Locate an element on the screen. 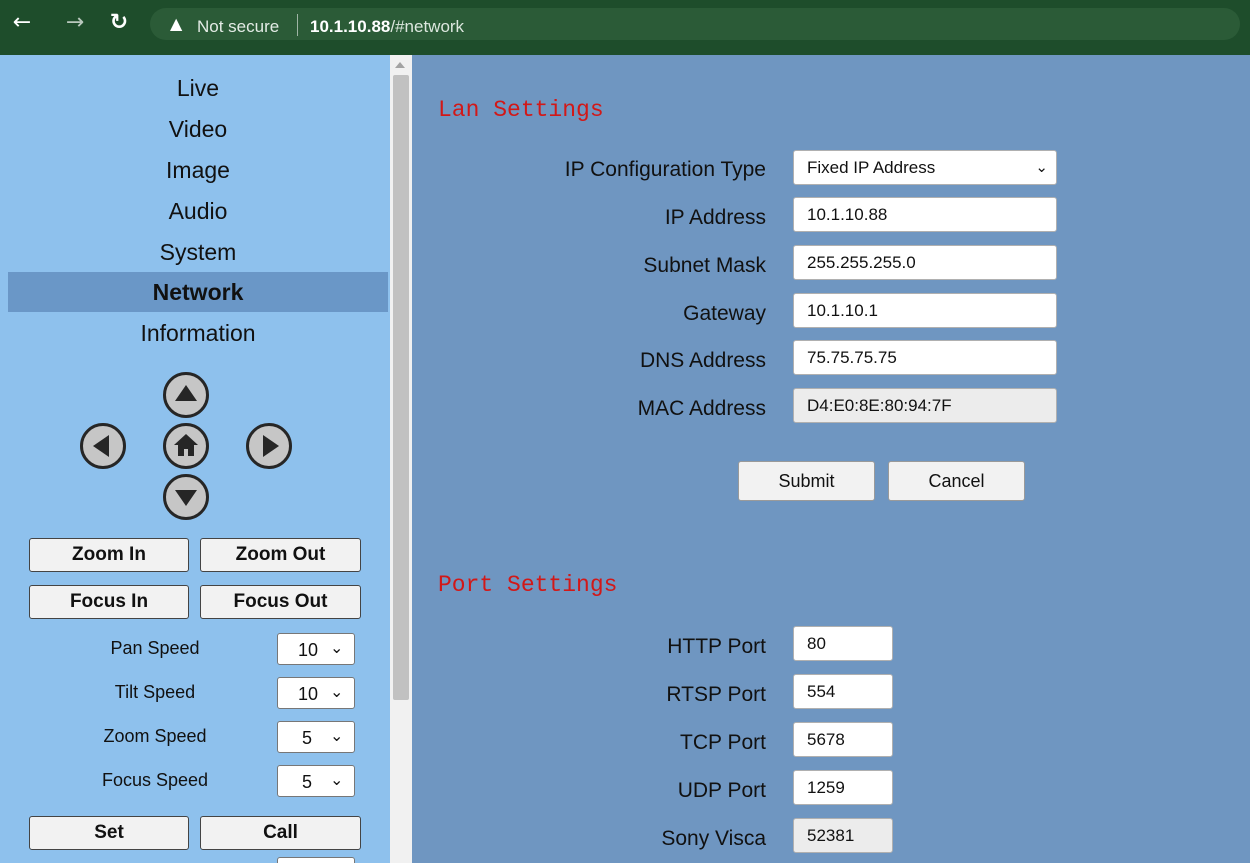 This screenshot has width=1250, height=863. sony-visca-field: 52381 is located at coordinates (843, 835).